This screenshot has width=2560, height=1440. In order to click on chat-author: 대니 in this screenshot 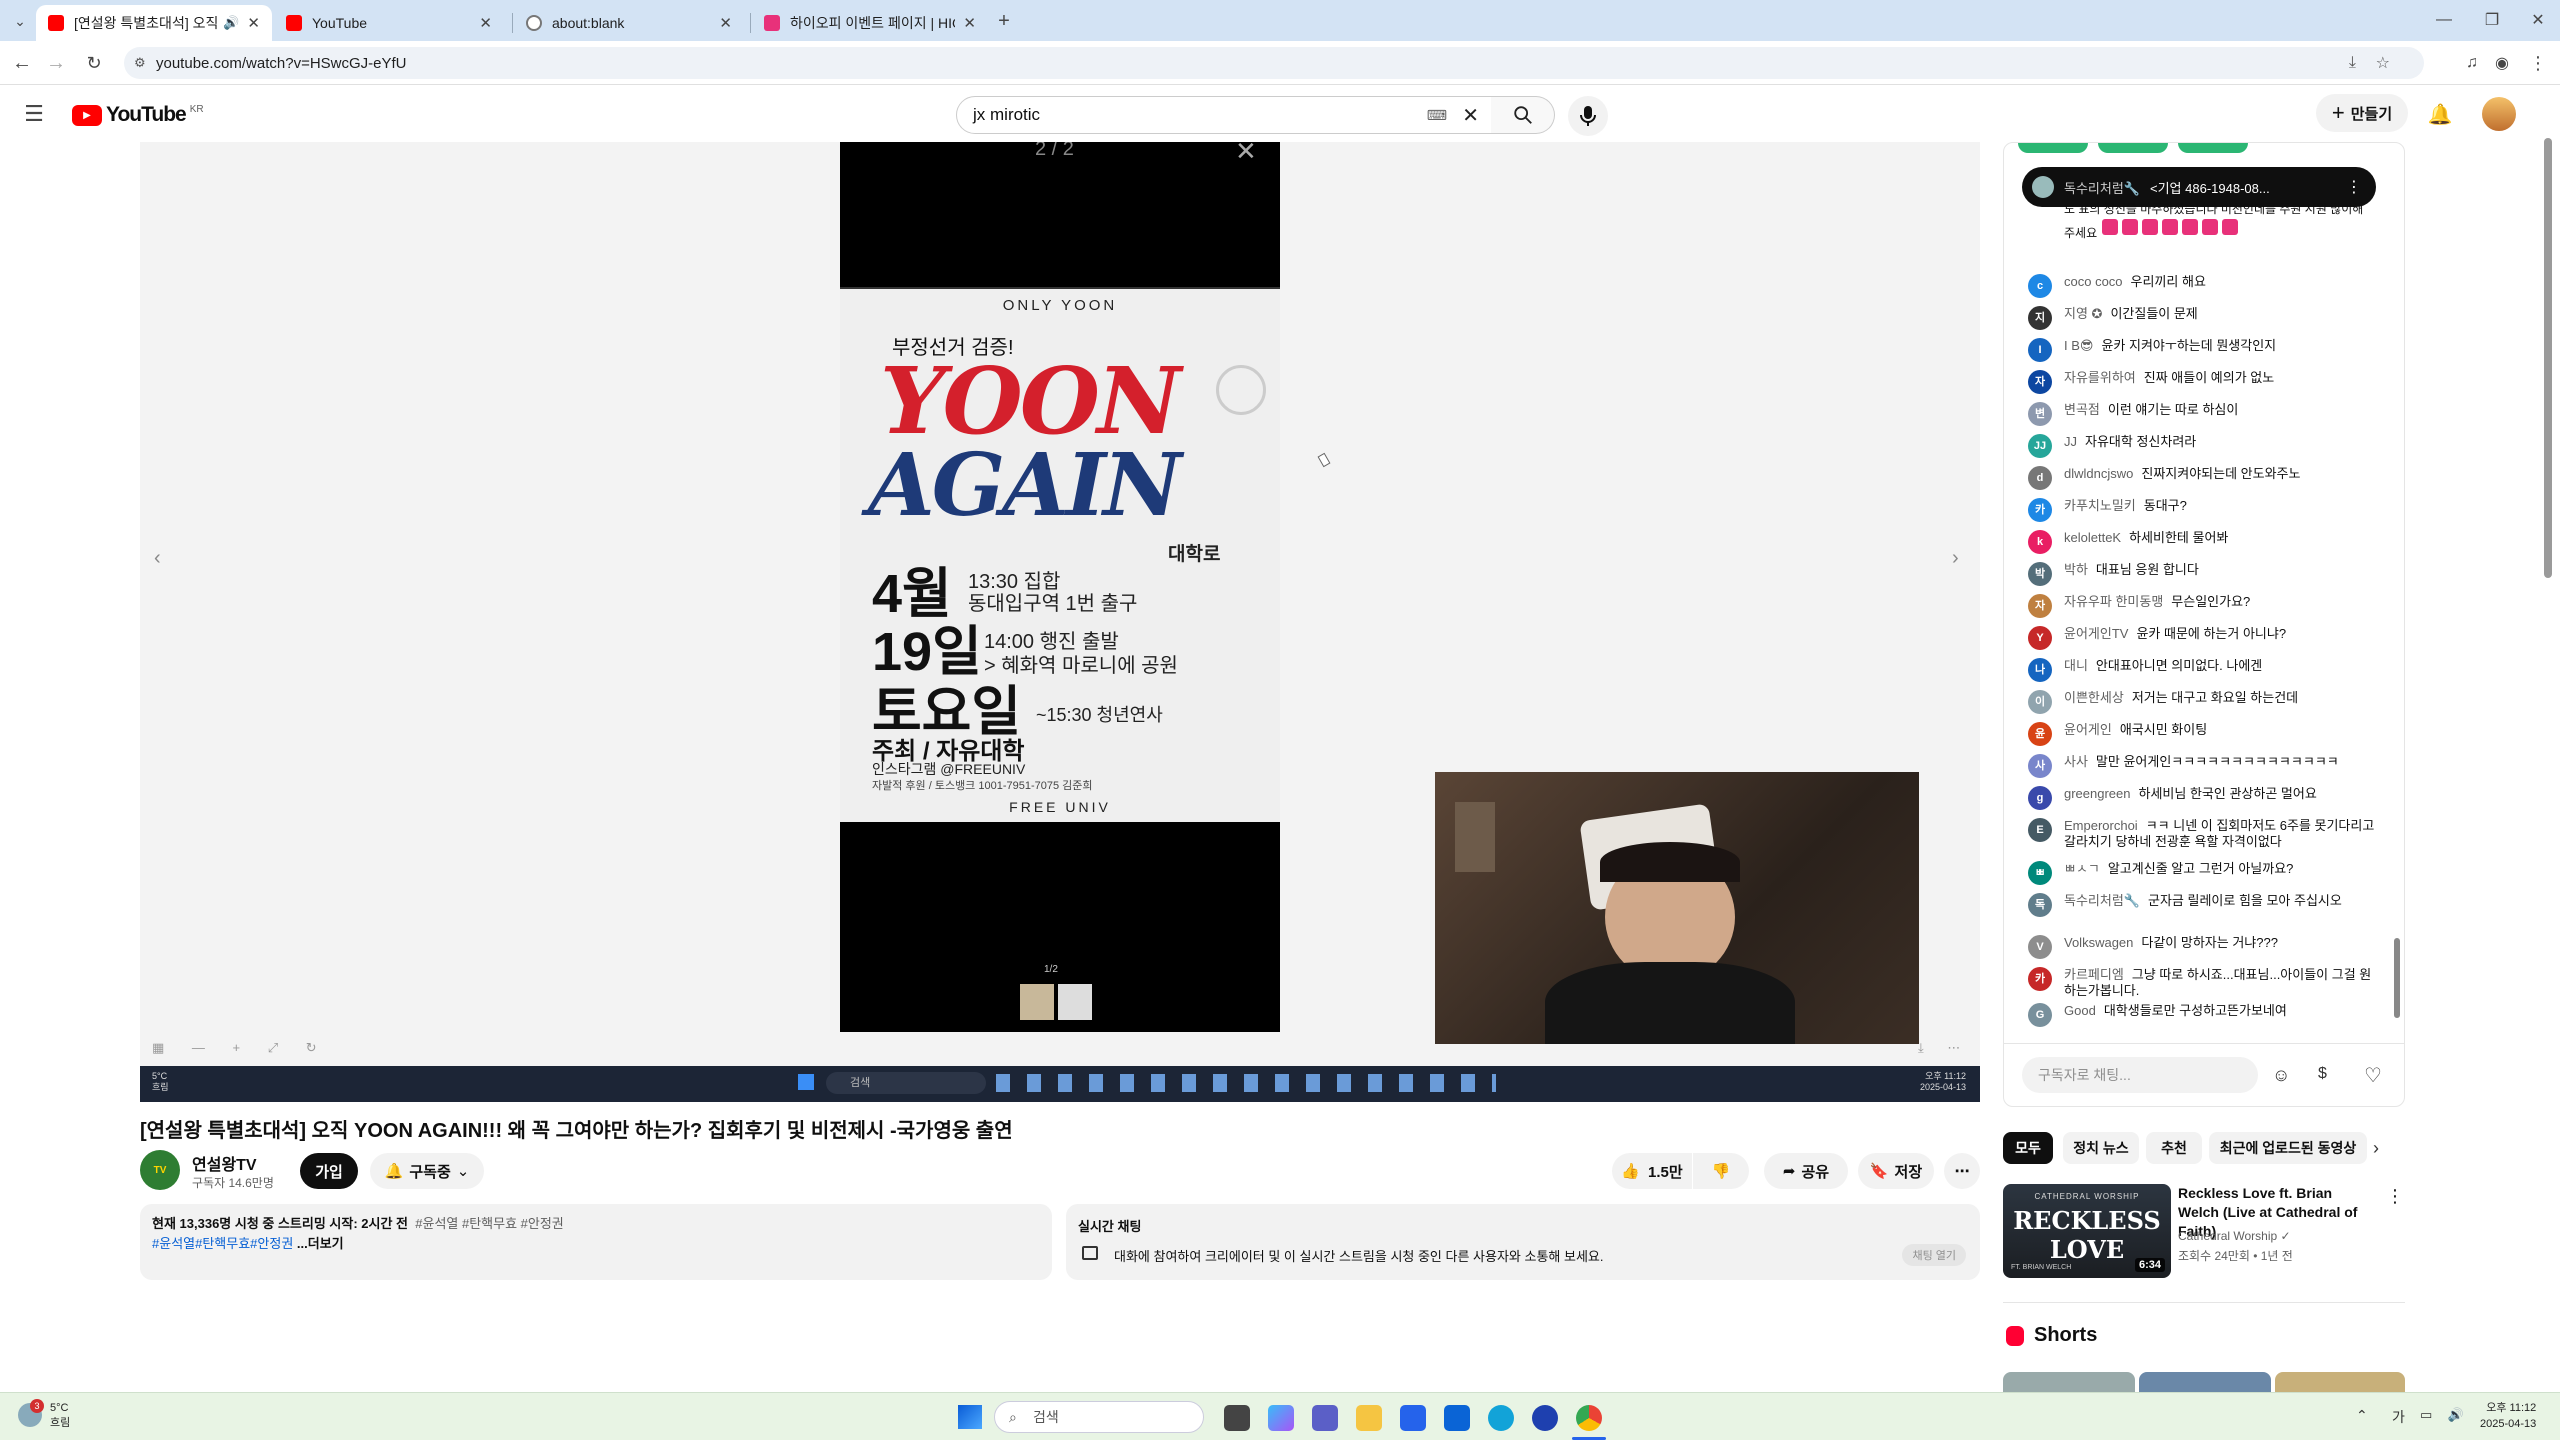, I will do `click(2076, 665)`.